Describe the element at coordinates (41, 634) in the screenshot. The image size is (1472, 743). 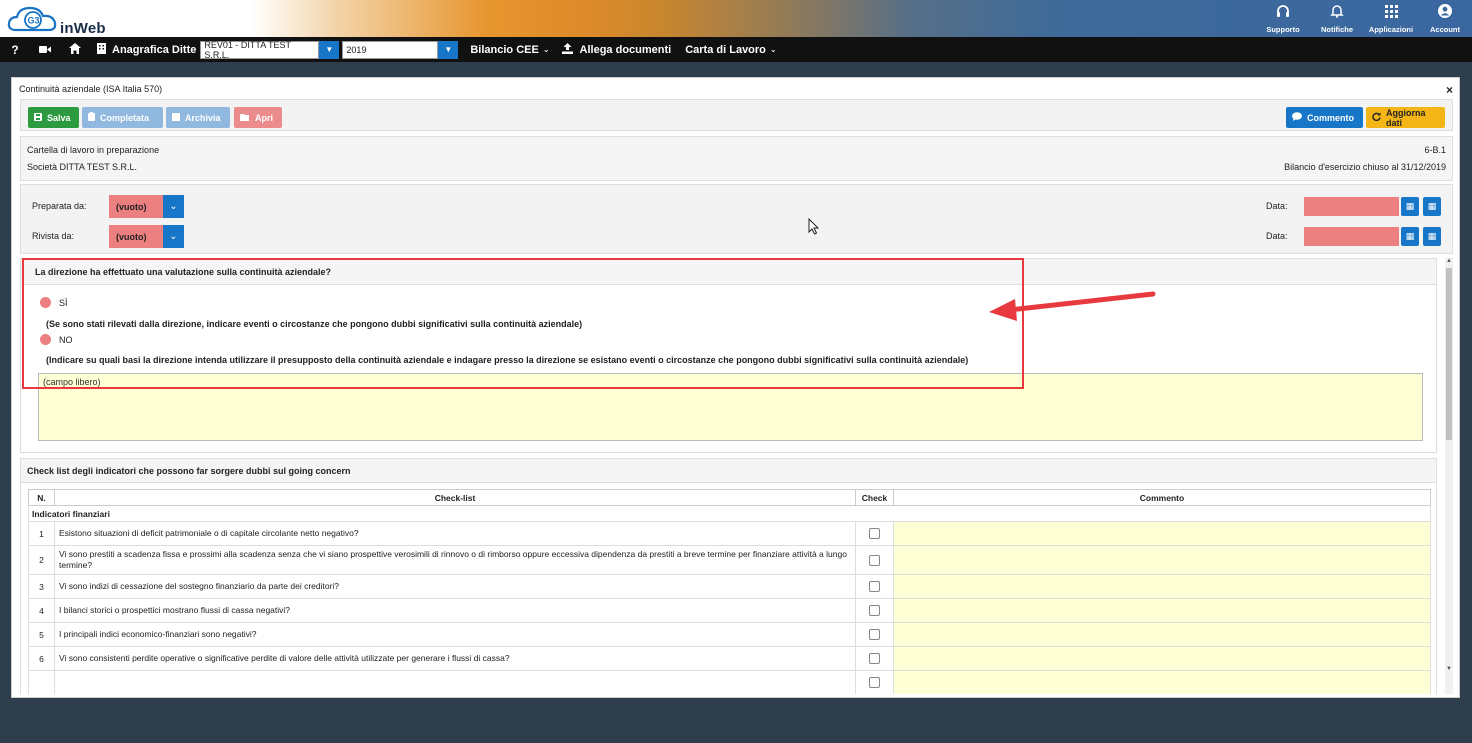
I see `row-number: 5` at that location.